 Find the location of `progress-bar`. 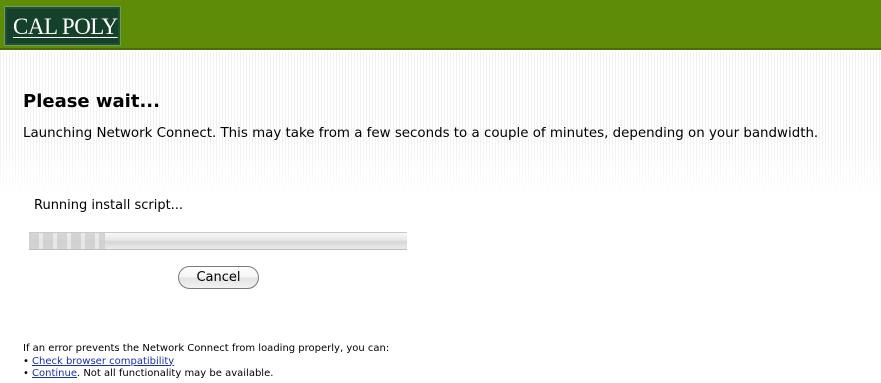

progress-bar is located at coordinates (218, 241).